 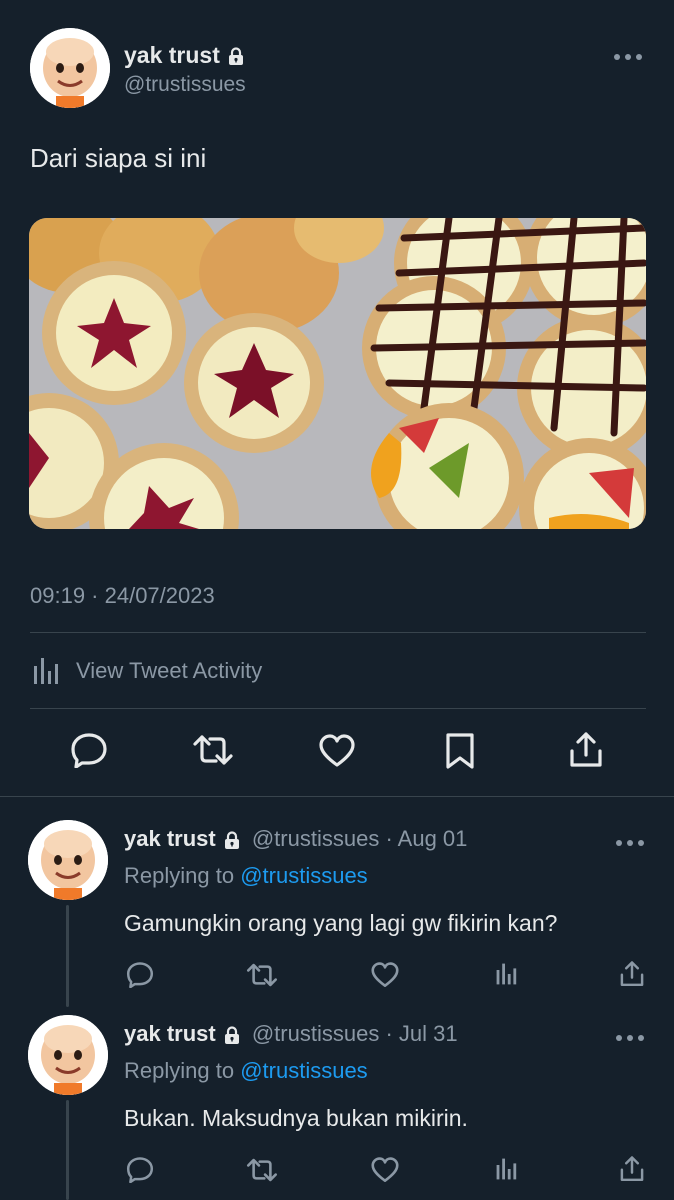 I want to click on reply-header: yak trust @trustissues · Jul 31, so click(x=291, y=1034).